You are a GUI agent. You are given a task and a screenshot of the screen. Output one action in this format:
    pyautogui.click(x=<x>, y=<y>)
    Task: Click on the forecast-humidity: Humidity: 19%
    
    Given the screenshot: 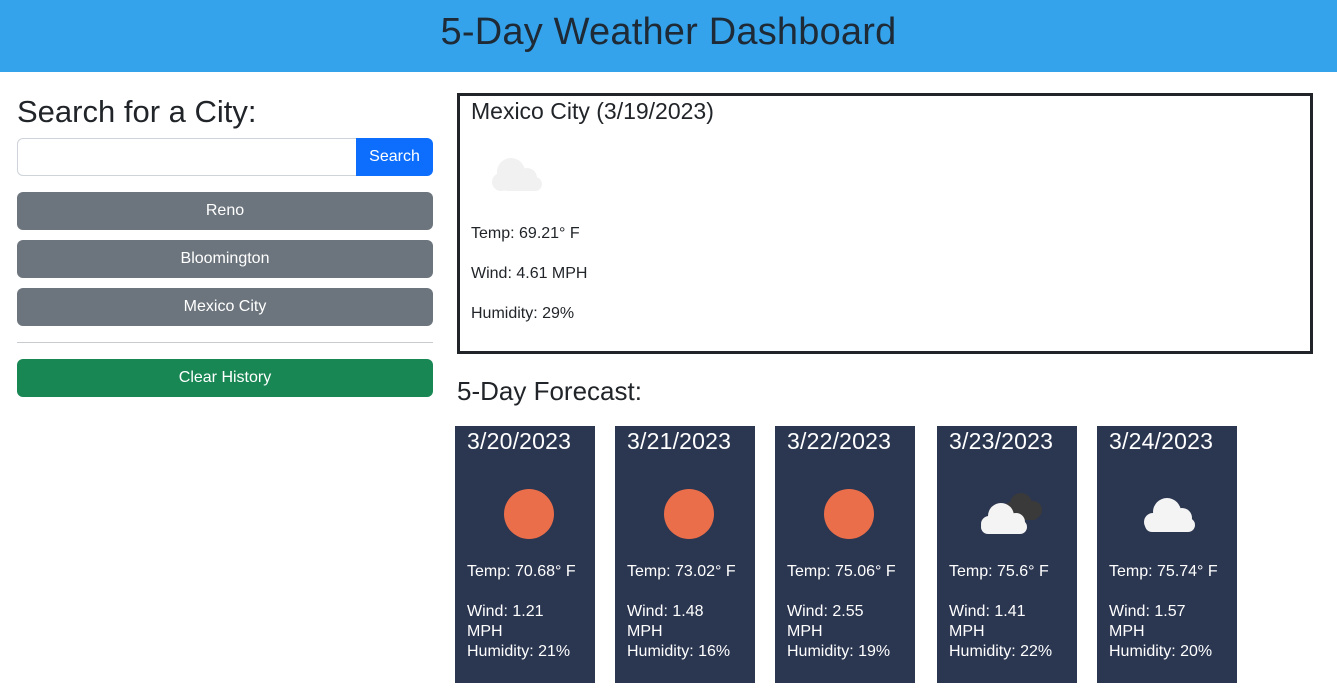 What is the action you would take?
    pyautogui.click(x=839, y=651)
    